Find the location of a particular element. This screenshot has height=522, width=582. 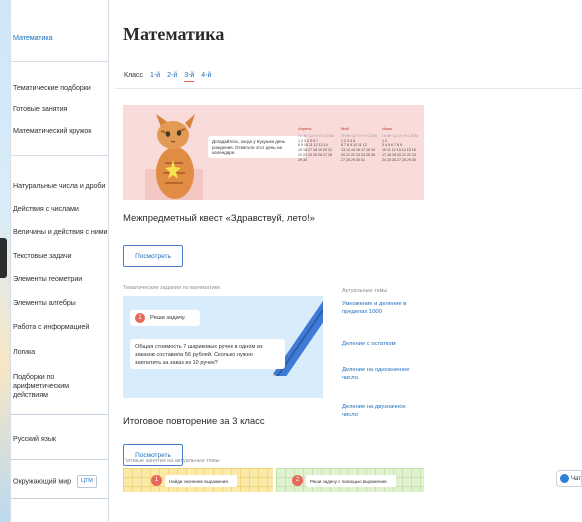

sidebar-item-world: Окружающий мир ЦТМ is located at coordinates (60, 481).